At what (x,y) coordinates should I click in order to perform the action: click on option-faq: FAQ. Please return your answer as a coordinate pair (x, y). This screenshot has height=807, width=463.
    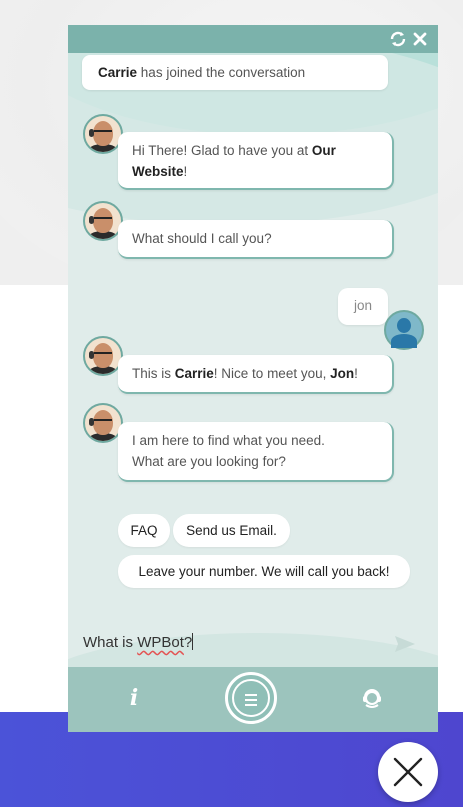
    Looking at the image, I should click on (144, 530).